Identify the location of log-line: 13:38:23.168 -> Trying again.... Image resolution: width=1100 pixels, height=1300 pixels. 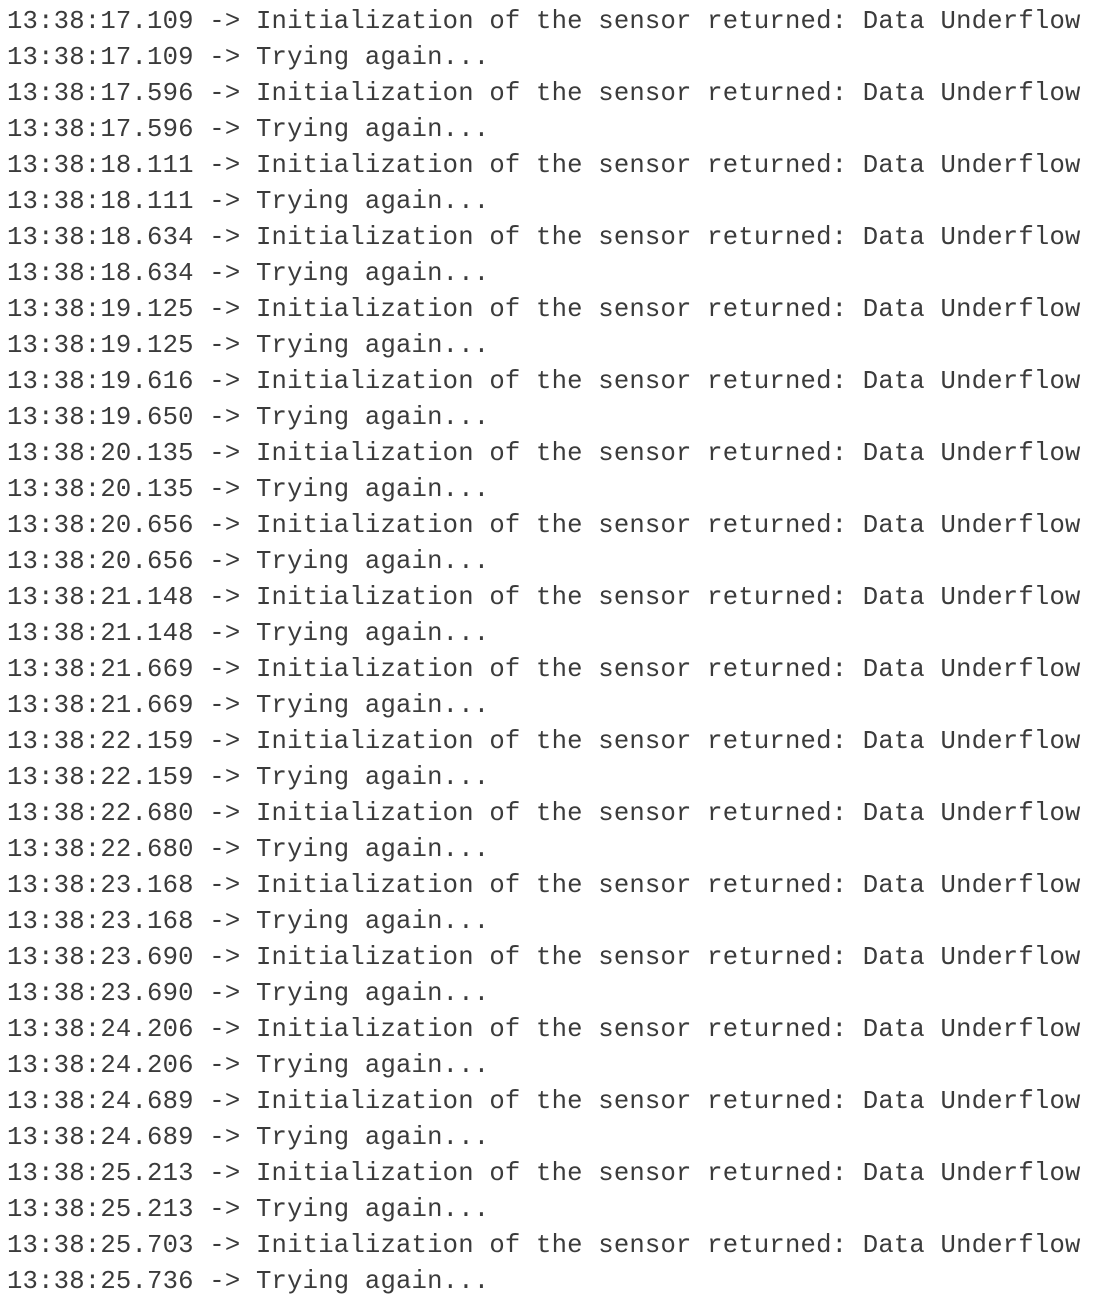
(248, 922).